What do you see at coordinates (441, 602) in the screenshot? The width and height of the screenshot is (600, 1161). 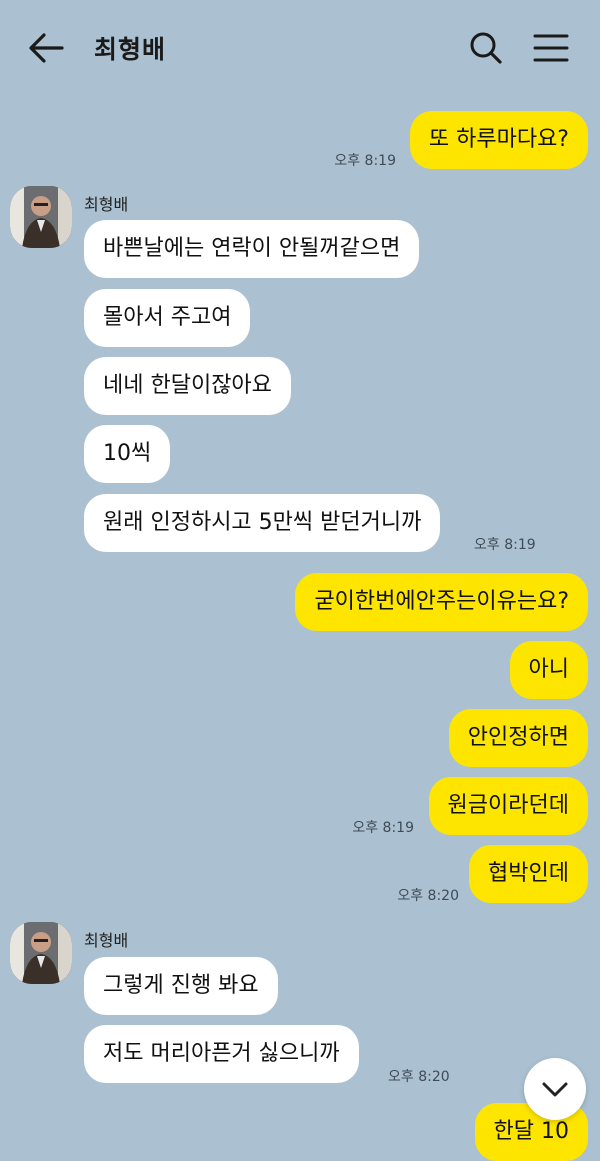 I see `my-message-bubble: 굳이한번에안주는이유는요?` at bounding box center [441, 602].